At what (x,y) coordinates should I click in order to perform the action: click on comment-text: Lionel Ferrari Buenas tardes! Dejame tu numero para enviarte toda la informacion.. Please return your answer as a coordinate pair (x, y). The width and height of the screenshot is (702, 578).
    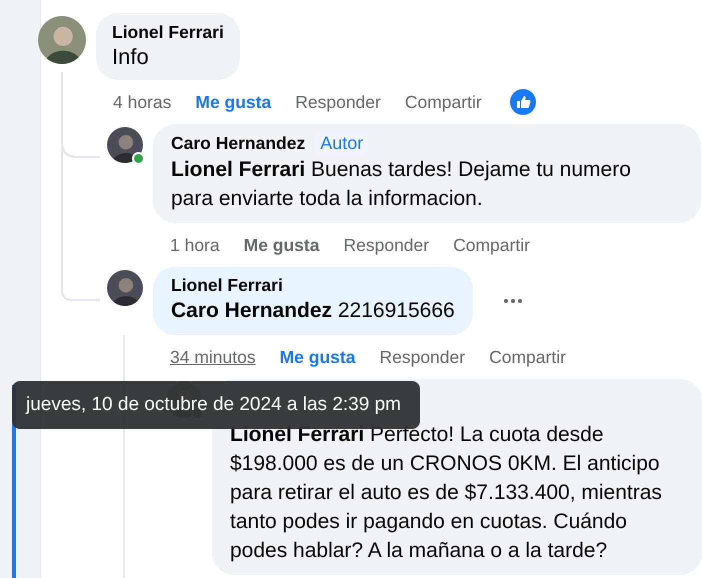
    Looking at the image, I should click on (401, 184).